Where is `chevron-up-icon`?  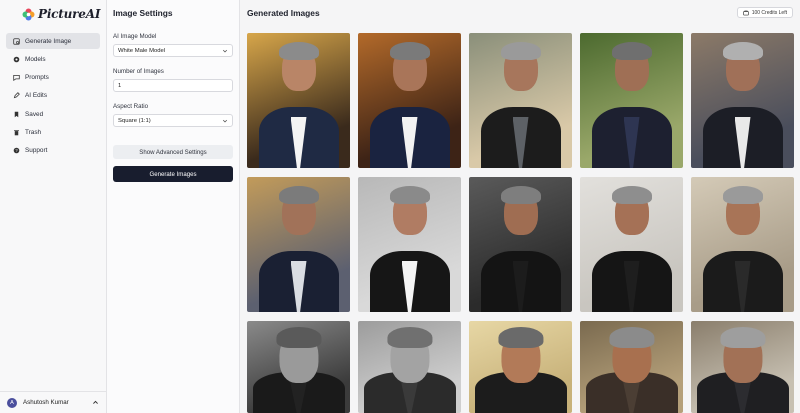 chevron-up-icon is located at coordinates (95, 402).